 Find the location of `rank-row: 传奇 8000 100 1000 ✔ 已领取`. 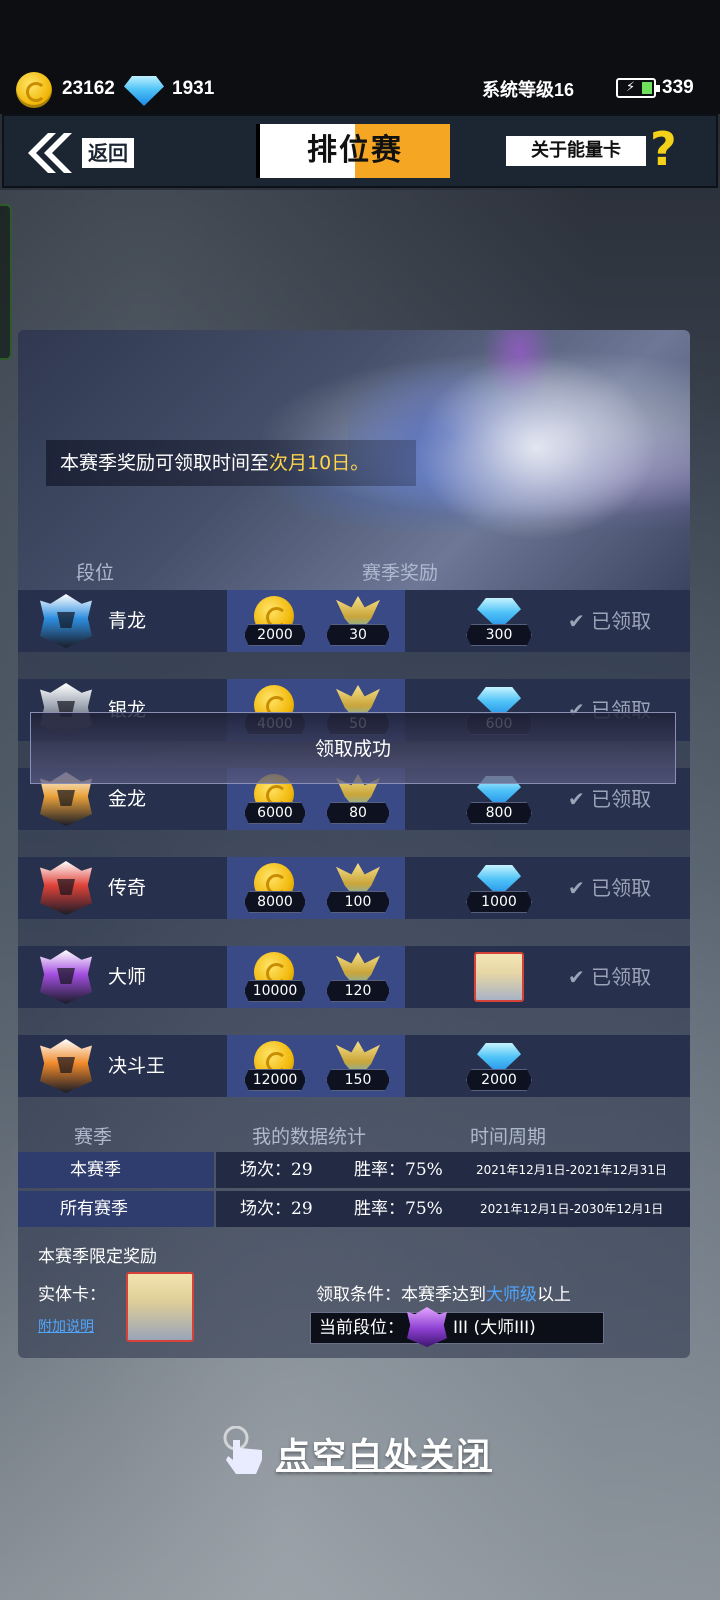

rank-row: 传奇 8000 100 1000 ✔ 已领取 is located at coordinates (354, 888).